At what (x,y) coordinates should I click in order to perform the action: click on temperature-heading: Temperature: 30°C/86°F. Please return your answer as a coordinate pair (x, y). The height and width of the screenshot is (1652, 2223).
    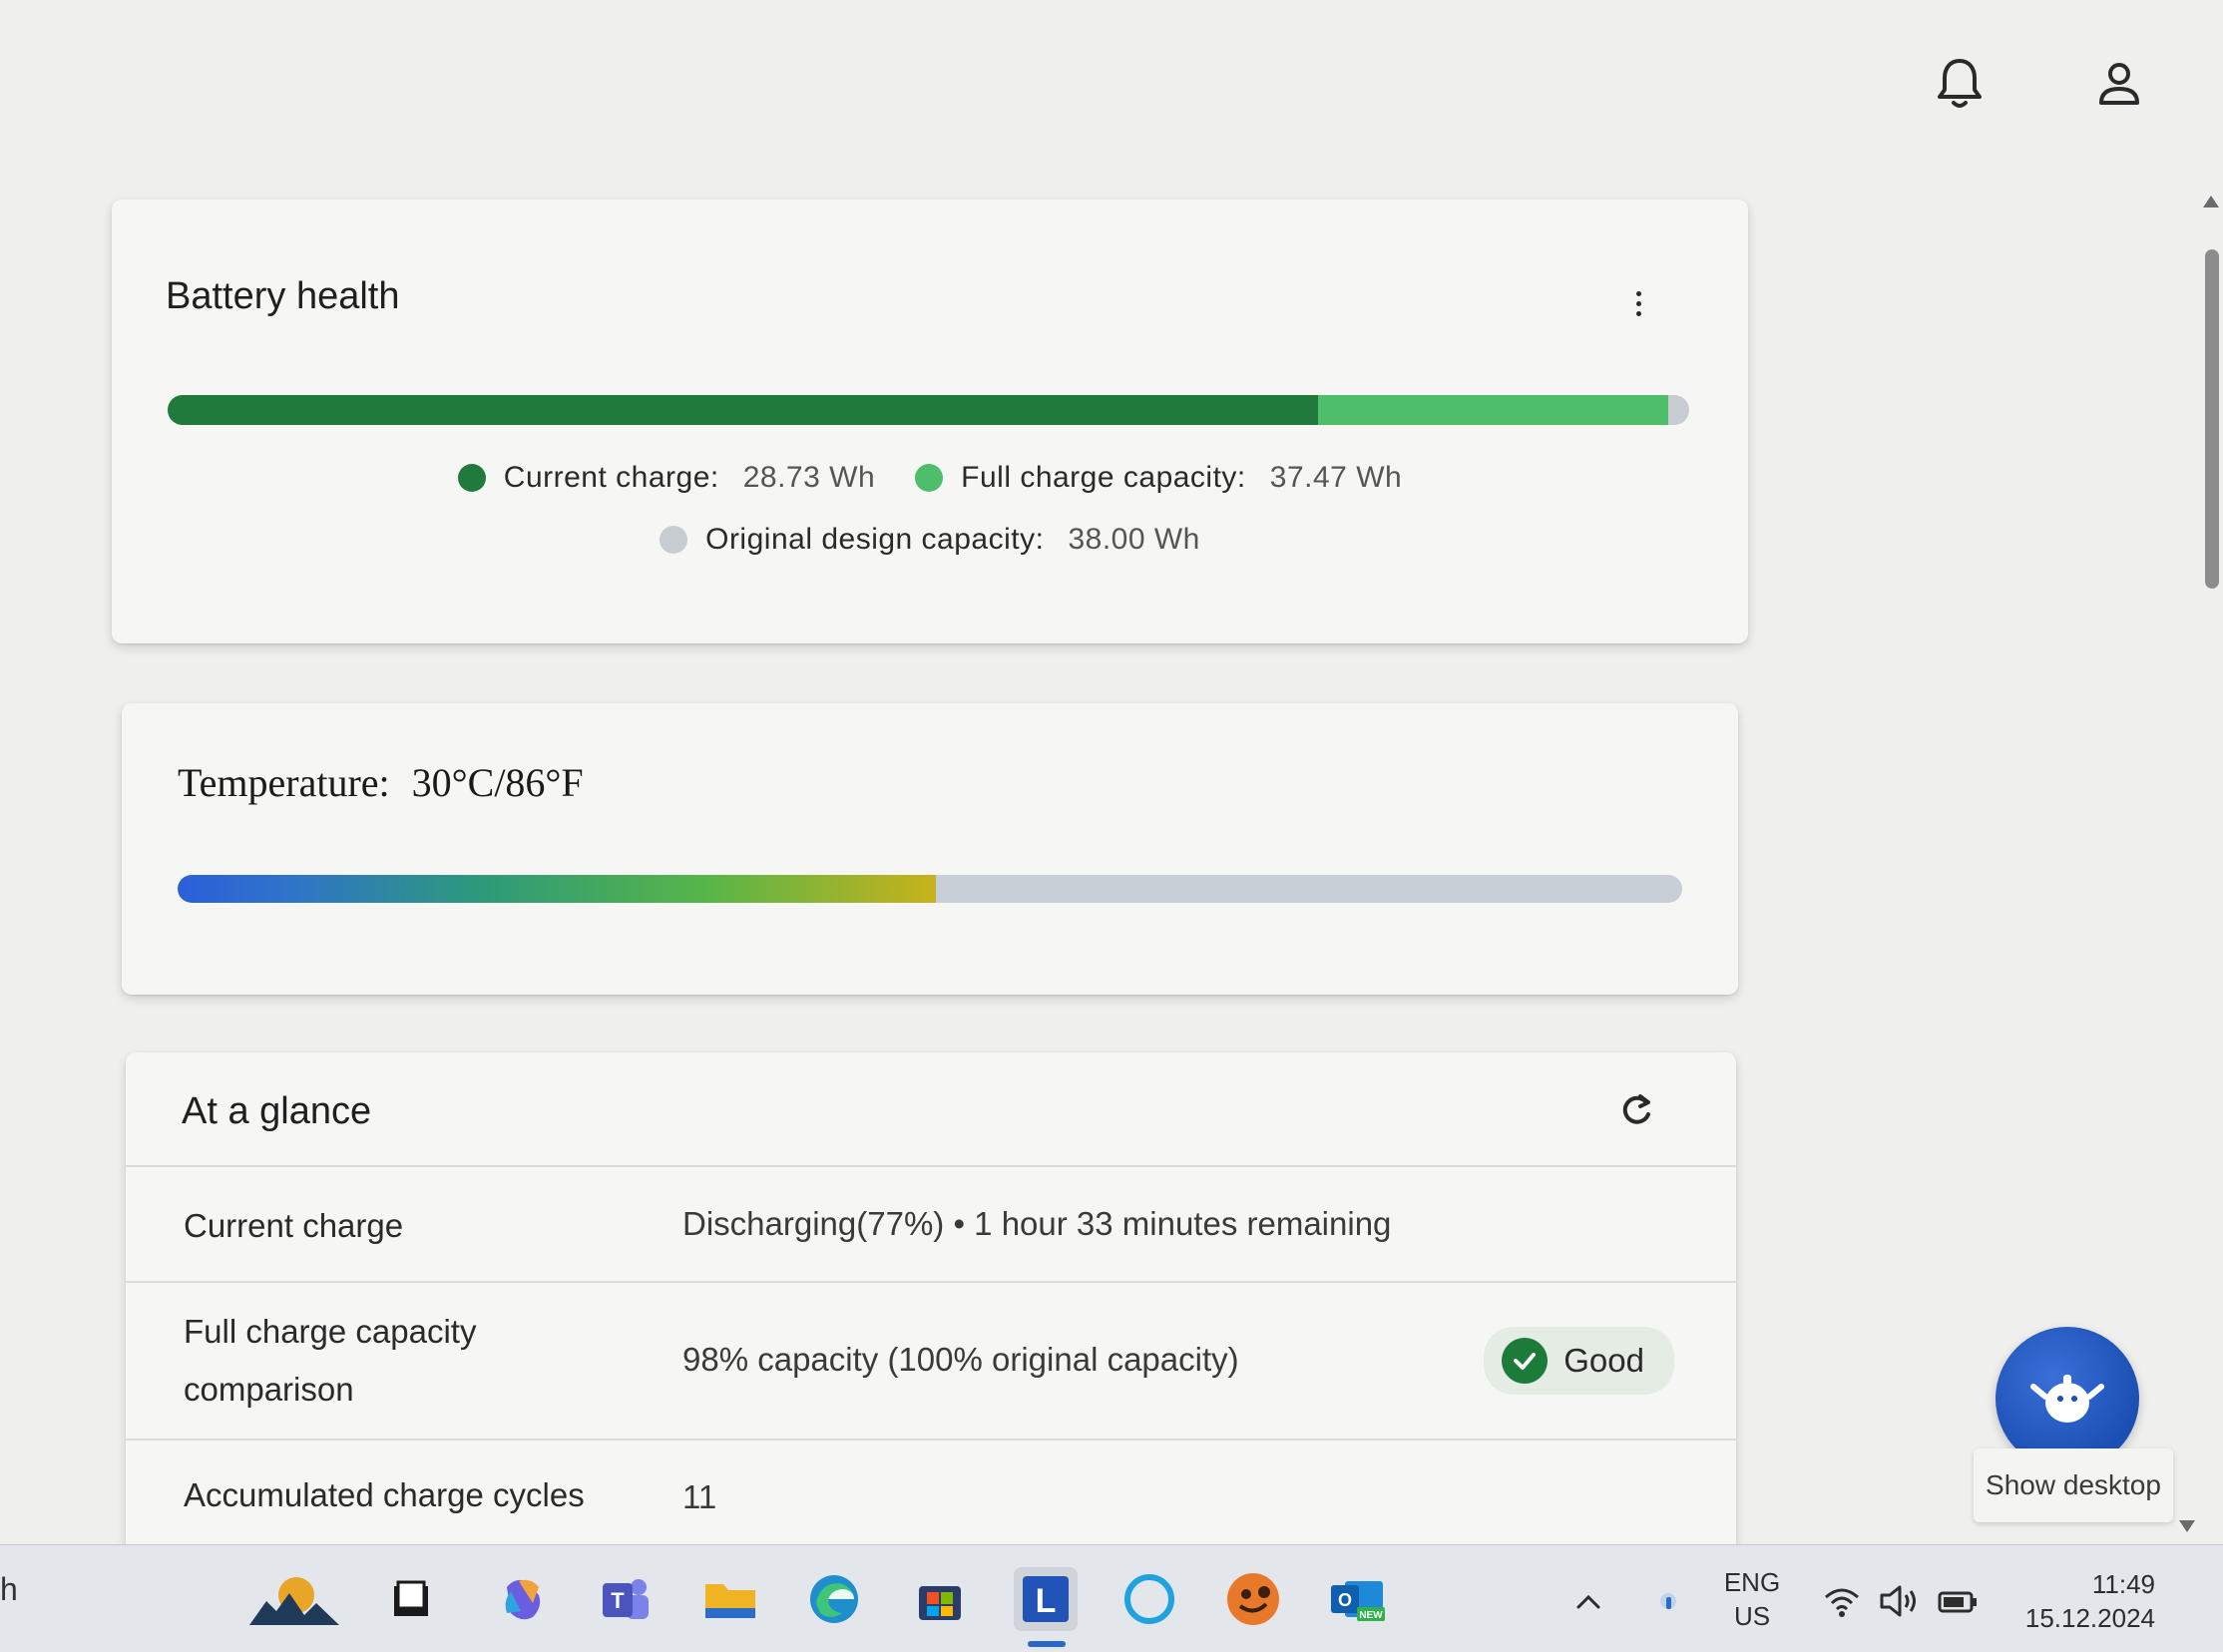
    Looking at the image, I should click on (381, 782).